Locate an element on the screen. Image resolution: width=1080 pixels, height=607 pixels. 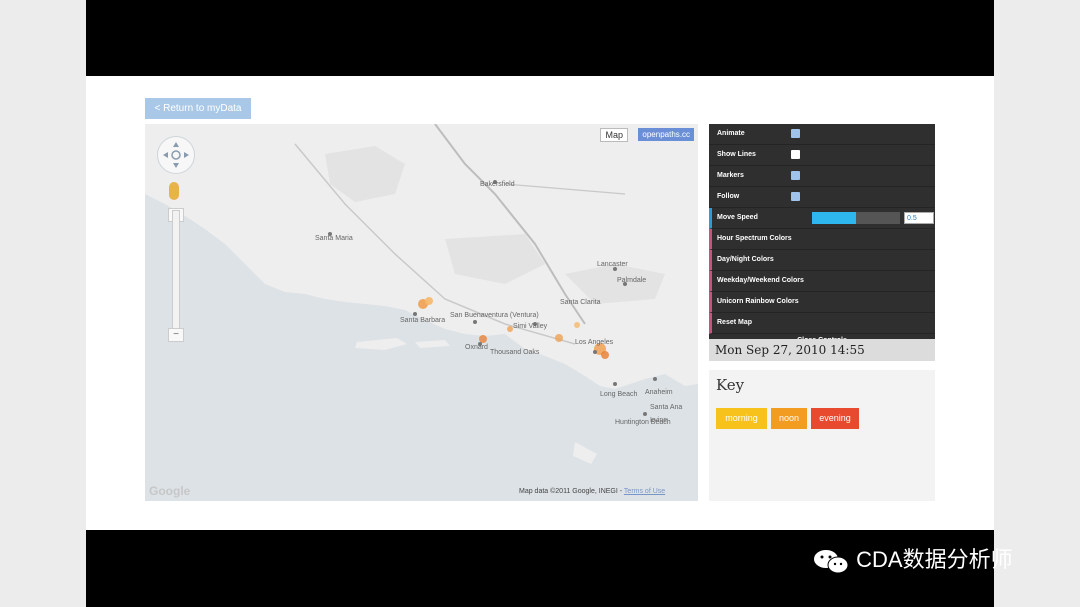
animate-label: Animate is located at coordinates (731, 133).